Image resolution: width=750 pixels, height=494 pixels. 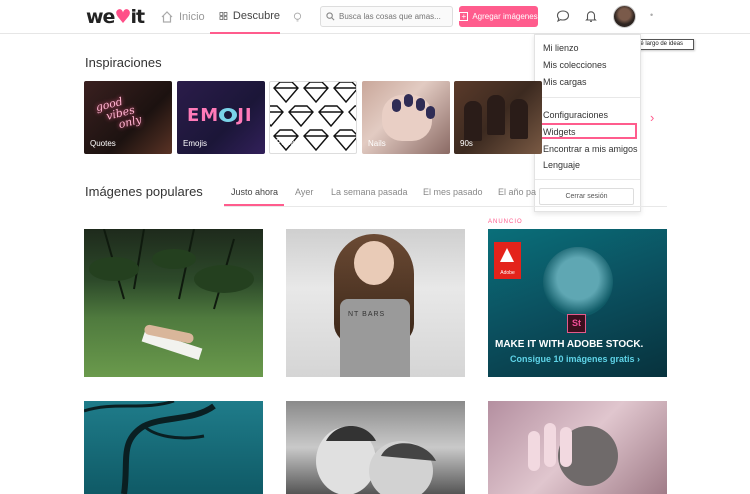 I want to click on popular-images-title: Imágenes populares, so click(x=144, y=191).